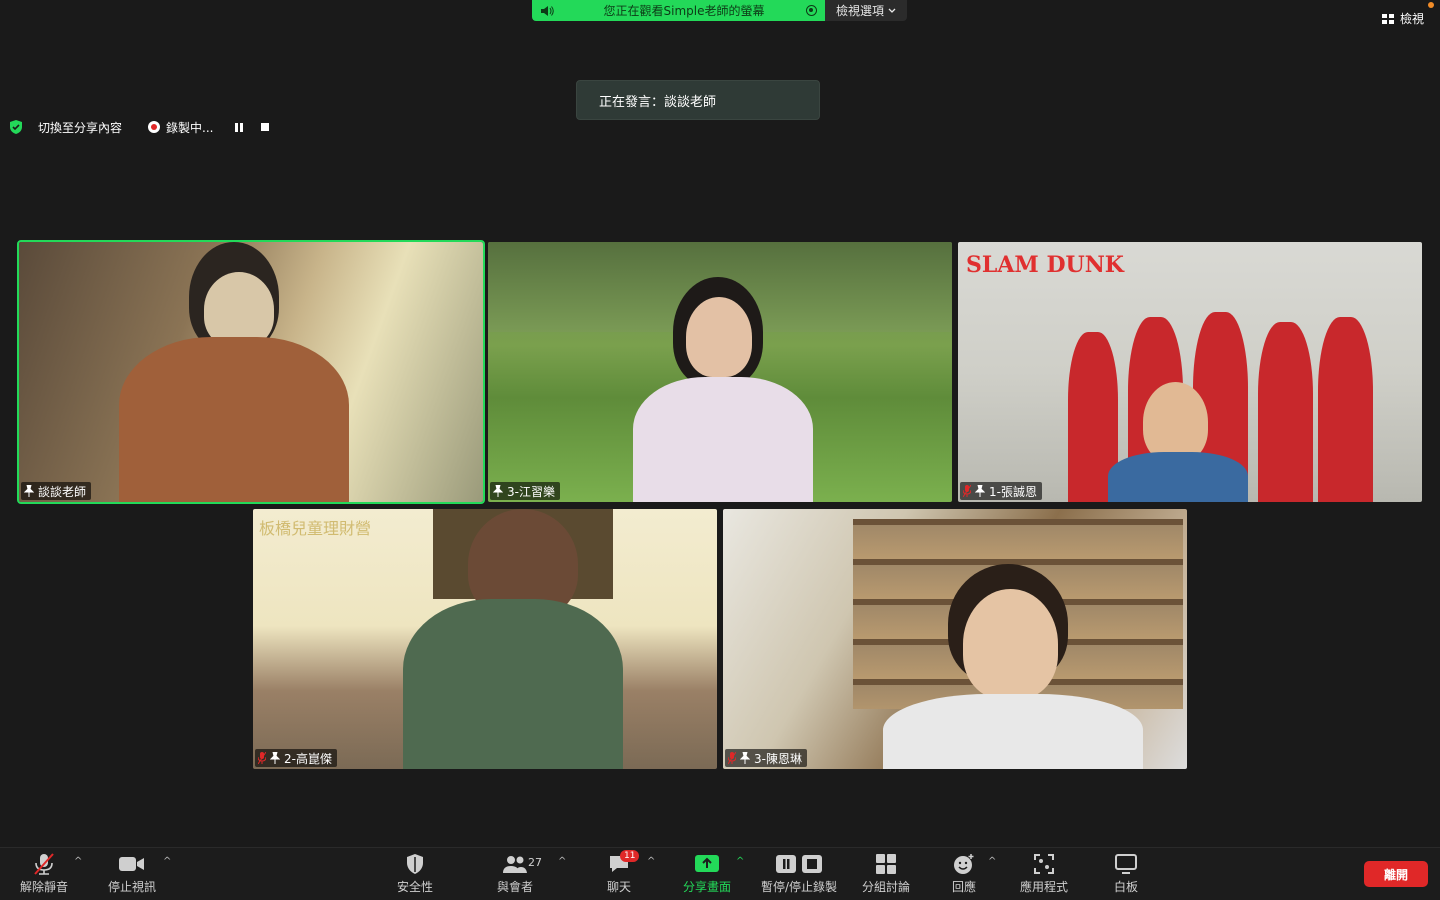 The image size is (1440, 900). Describe the element at coordinates (547, 11) in the screenshot. I see `speaker-icon` at that location.